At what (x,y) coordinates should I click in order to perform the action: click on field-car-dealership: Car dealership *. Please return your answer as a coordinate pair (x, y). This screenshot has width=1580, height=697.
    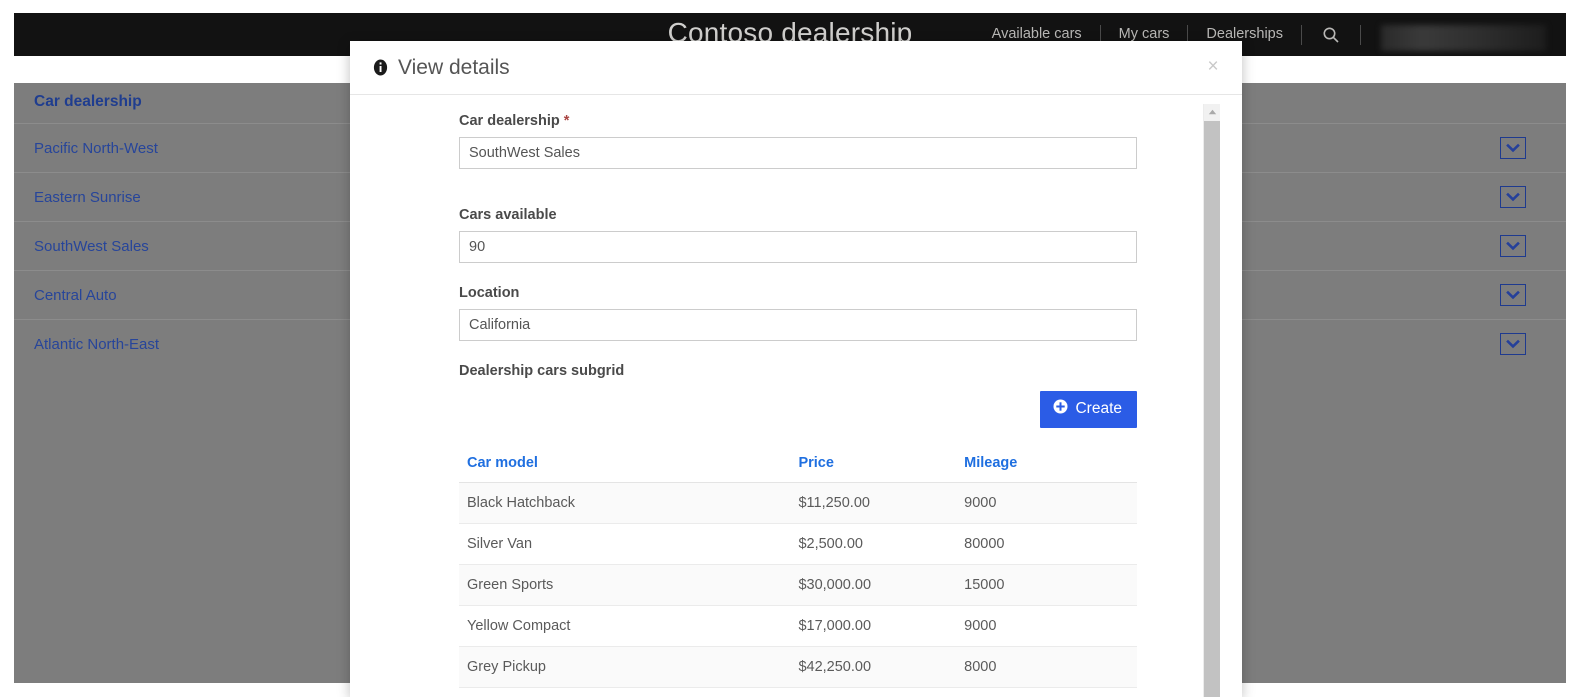
    Looking at the image, I should click on (798, 141).